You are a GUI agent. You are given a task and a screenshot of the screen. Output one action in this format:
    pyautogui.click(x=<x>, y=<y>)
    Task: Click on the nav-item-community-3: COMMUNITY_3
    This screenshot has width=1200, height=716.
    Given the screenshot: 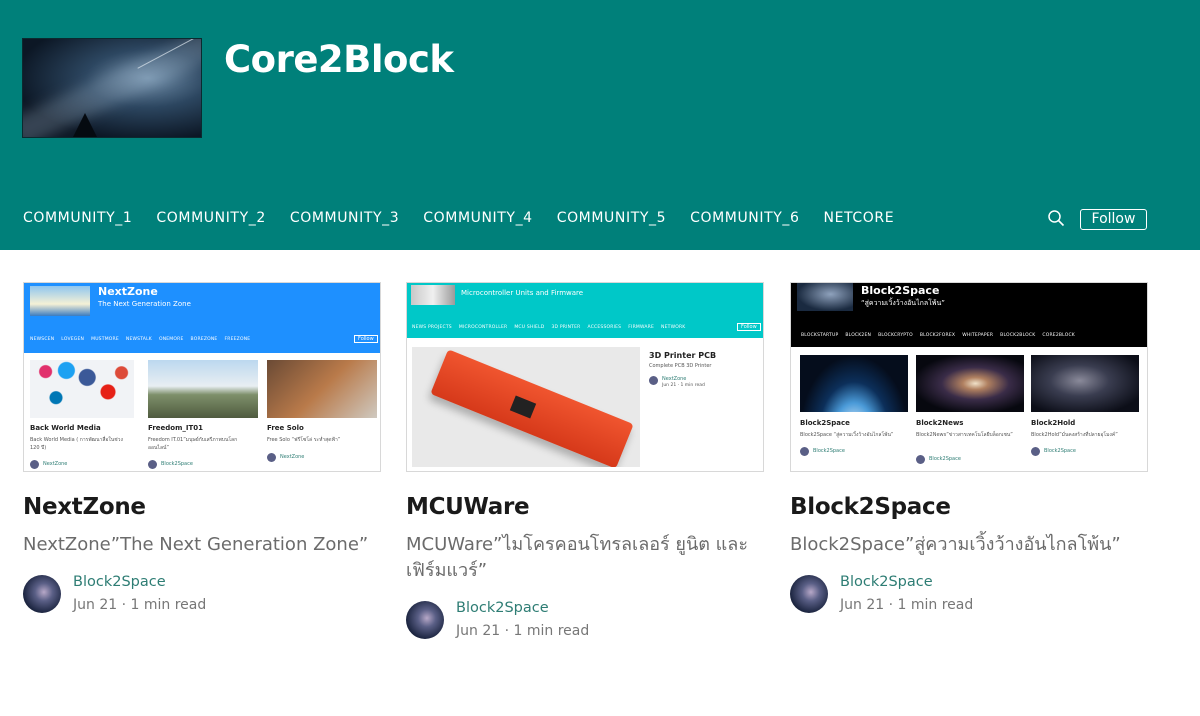 What is the action you would take?
    pyautogui.click(x=344, y=220)
    